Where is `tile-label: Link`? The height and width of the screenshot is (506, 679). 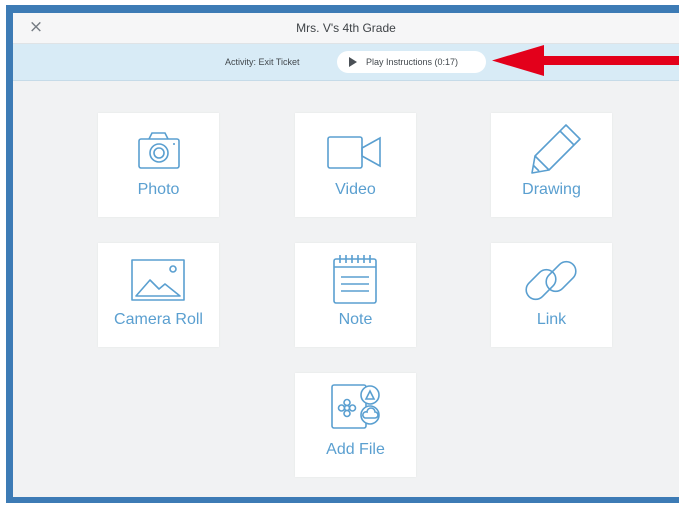 tile-label: Link is located at coordinates (551, 319).